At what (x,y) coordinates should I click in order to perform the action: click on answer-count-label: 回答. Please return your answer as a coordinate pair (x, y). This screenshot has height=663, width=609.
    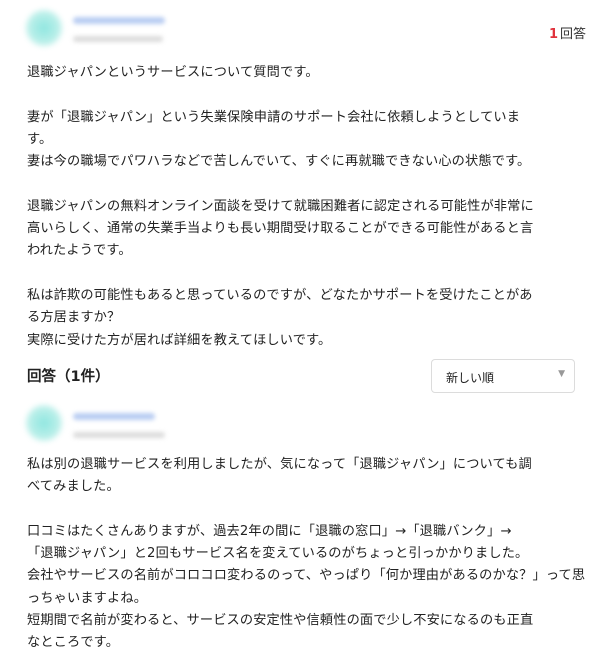
    Looking at the image, I should click on (572, 34).